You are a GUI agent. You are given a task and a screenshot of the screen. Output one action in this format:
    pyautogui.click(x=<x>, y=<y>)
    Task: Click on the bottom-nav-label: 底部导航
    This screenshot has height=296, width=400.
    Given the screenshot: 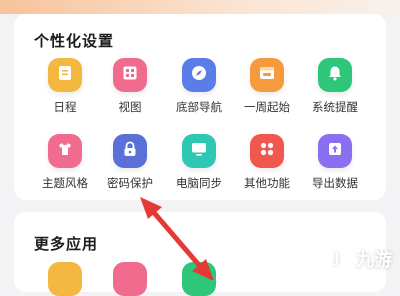 What is the action you would take?
    pyautogui.click(x=199, y=107)
    